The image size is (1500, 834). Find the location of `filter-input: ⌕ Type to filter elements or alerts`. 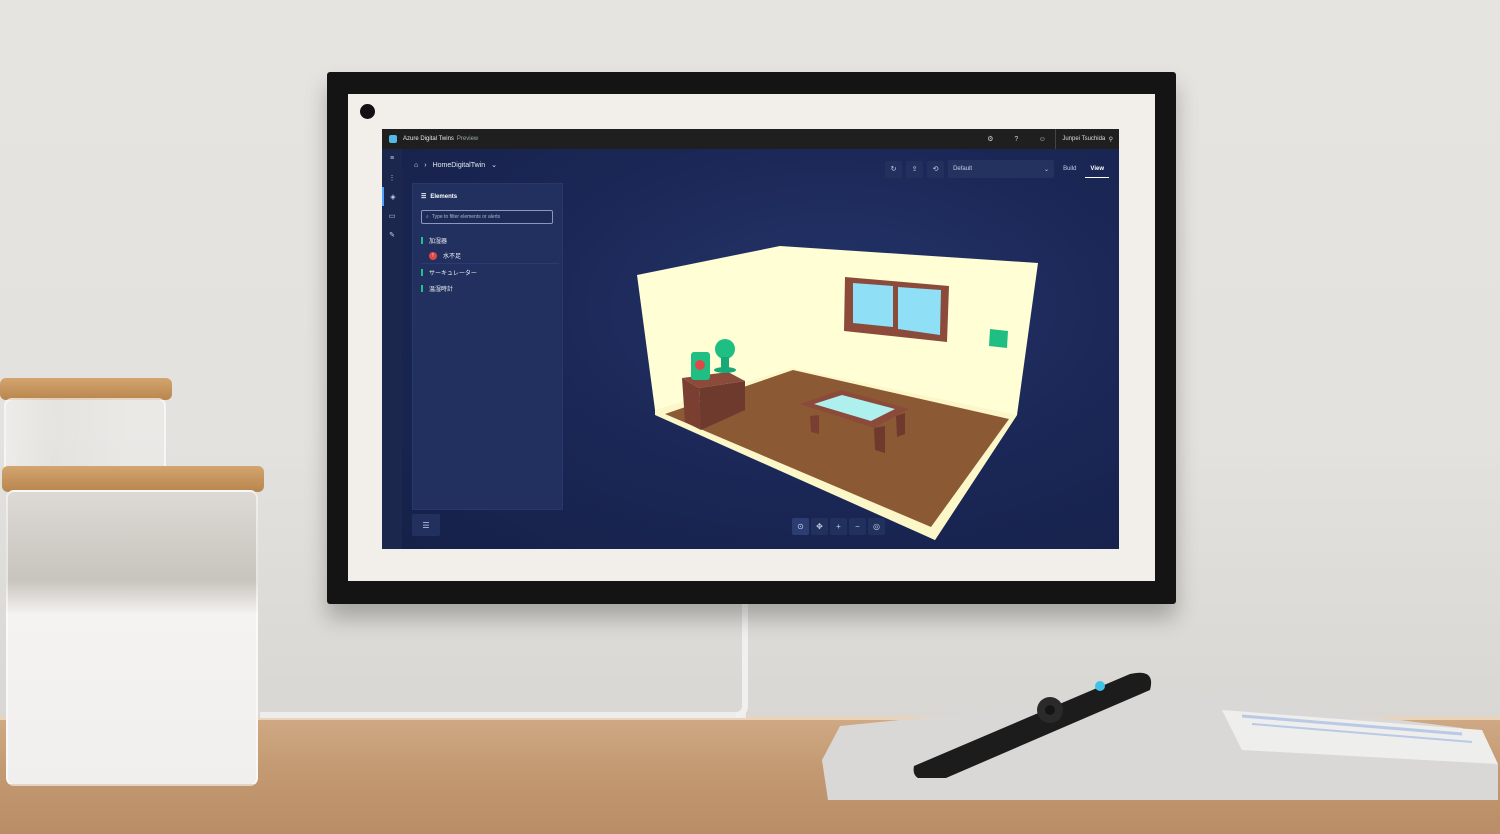

filter-input: ⌕ Type to filter elements or alerts is located at coordinates (487, 217).